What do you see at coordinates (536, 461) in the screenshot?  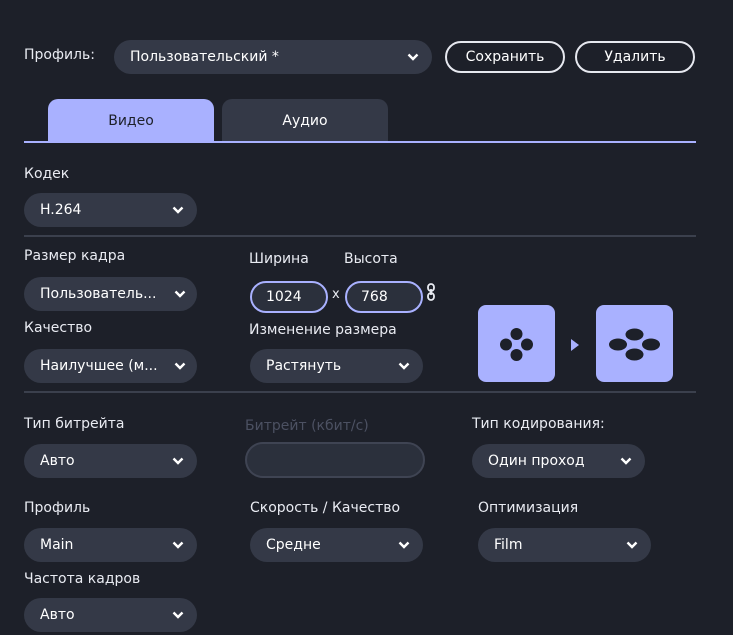 I see `encoding-type-value: Один проход` at bounding box center [536, 461].